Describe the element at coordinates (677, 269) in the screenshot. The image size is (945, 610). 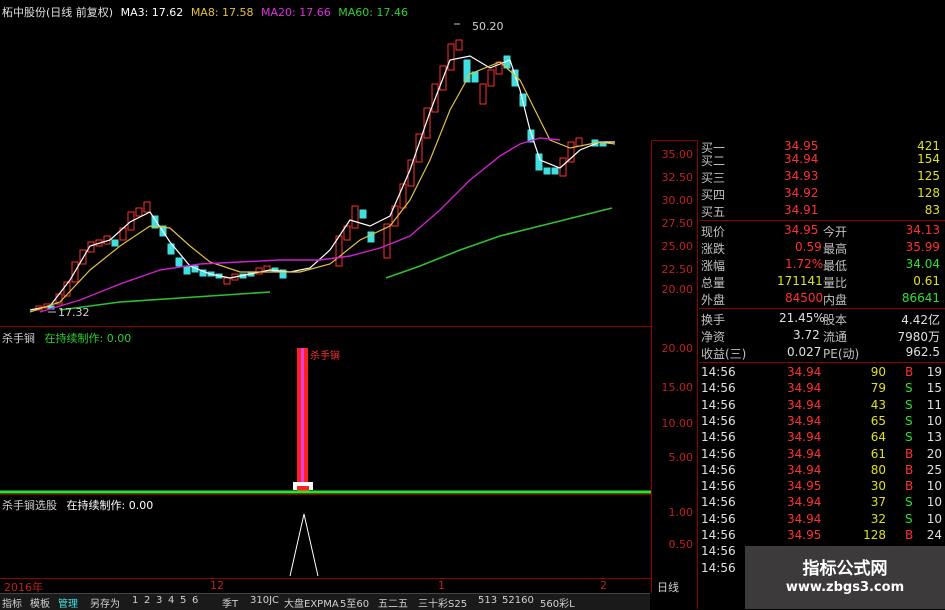
I see `price-tick: 22.50` at that location.